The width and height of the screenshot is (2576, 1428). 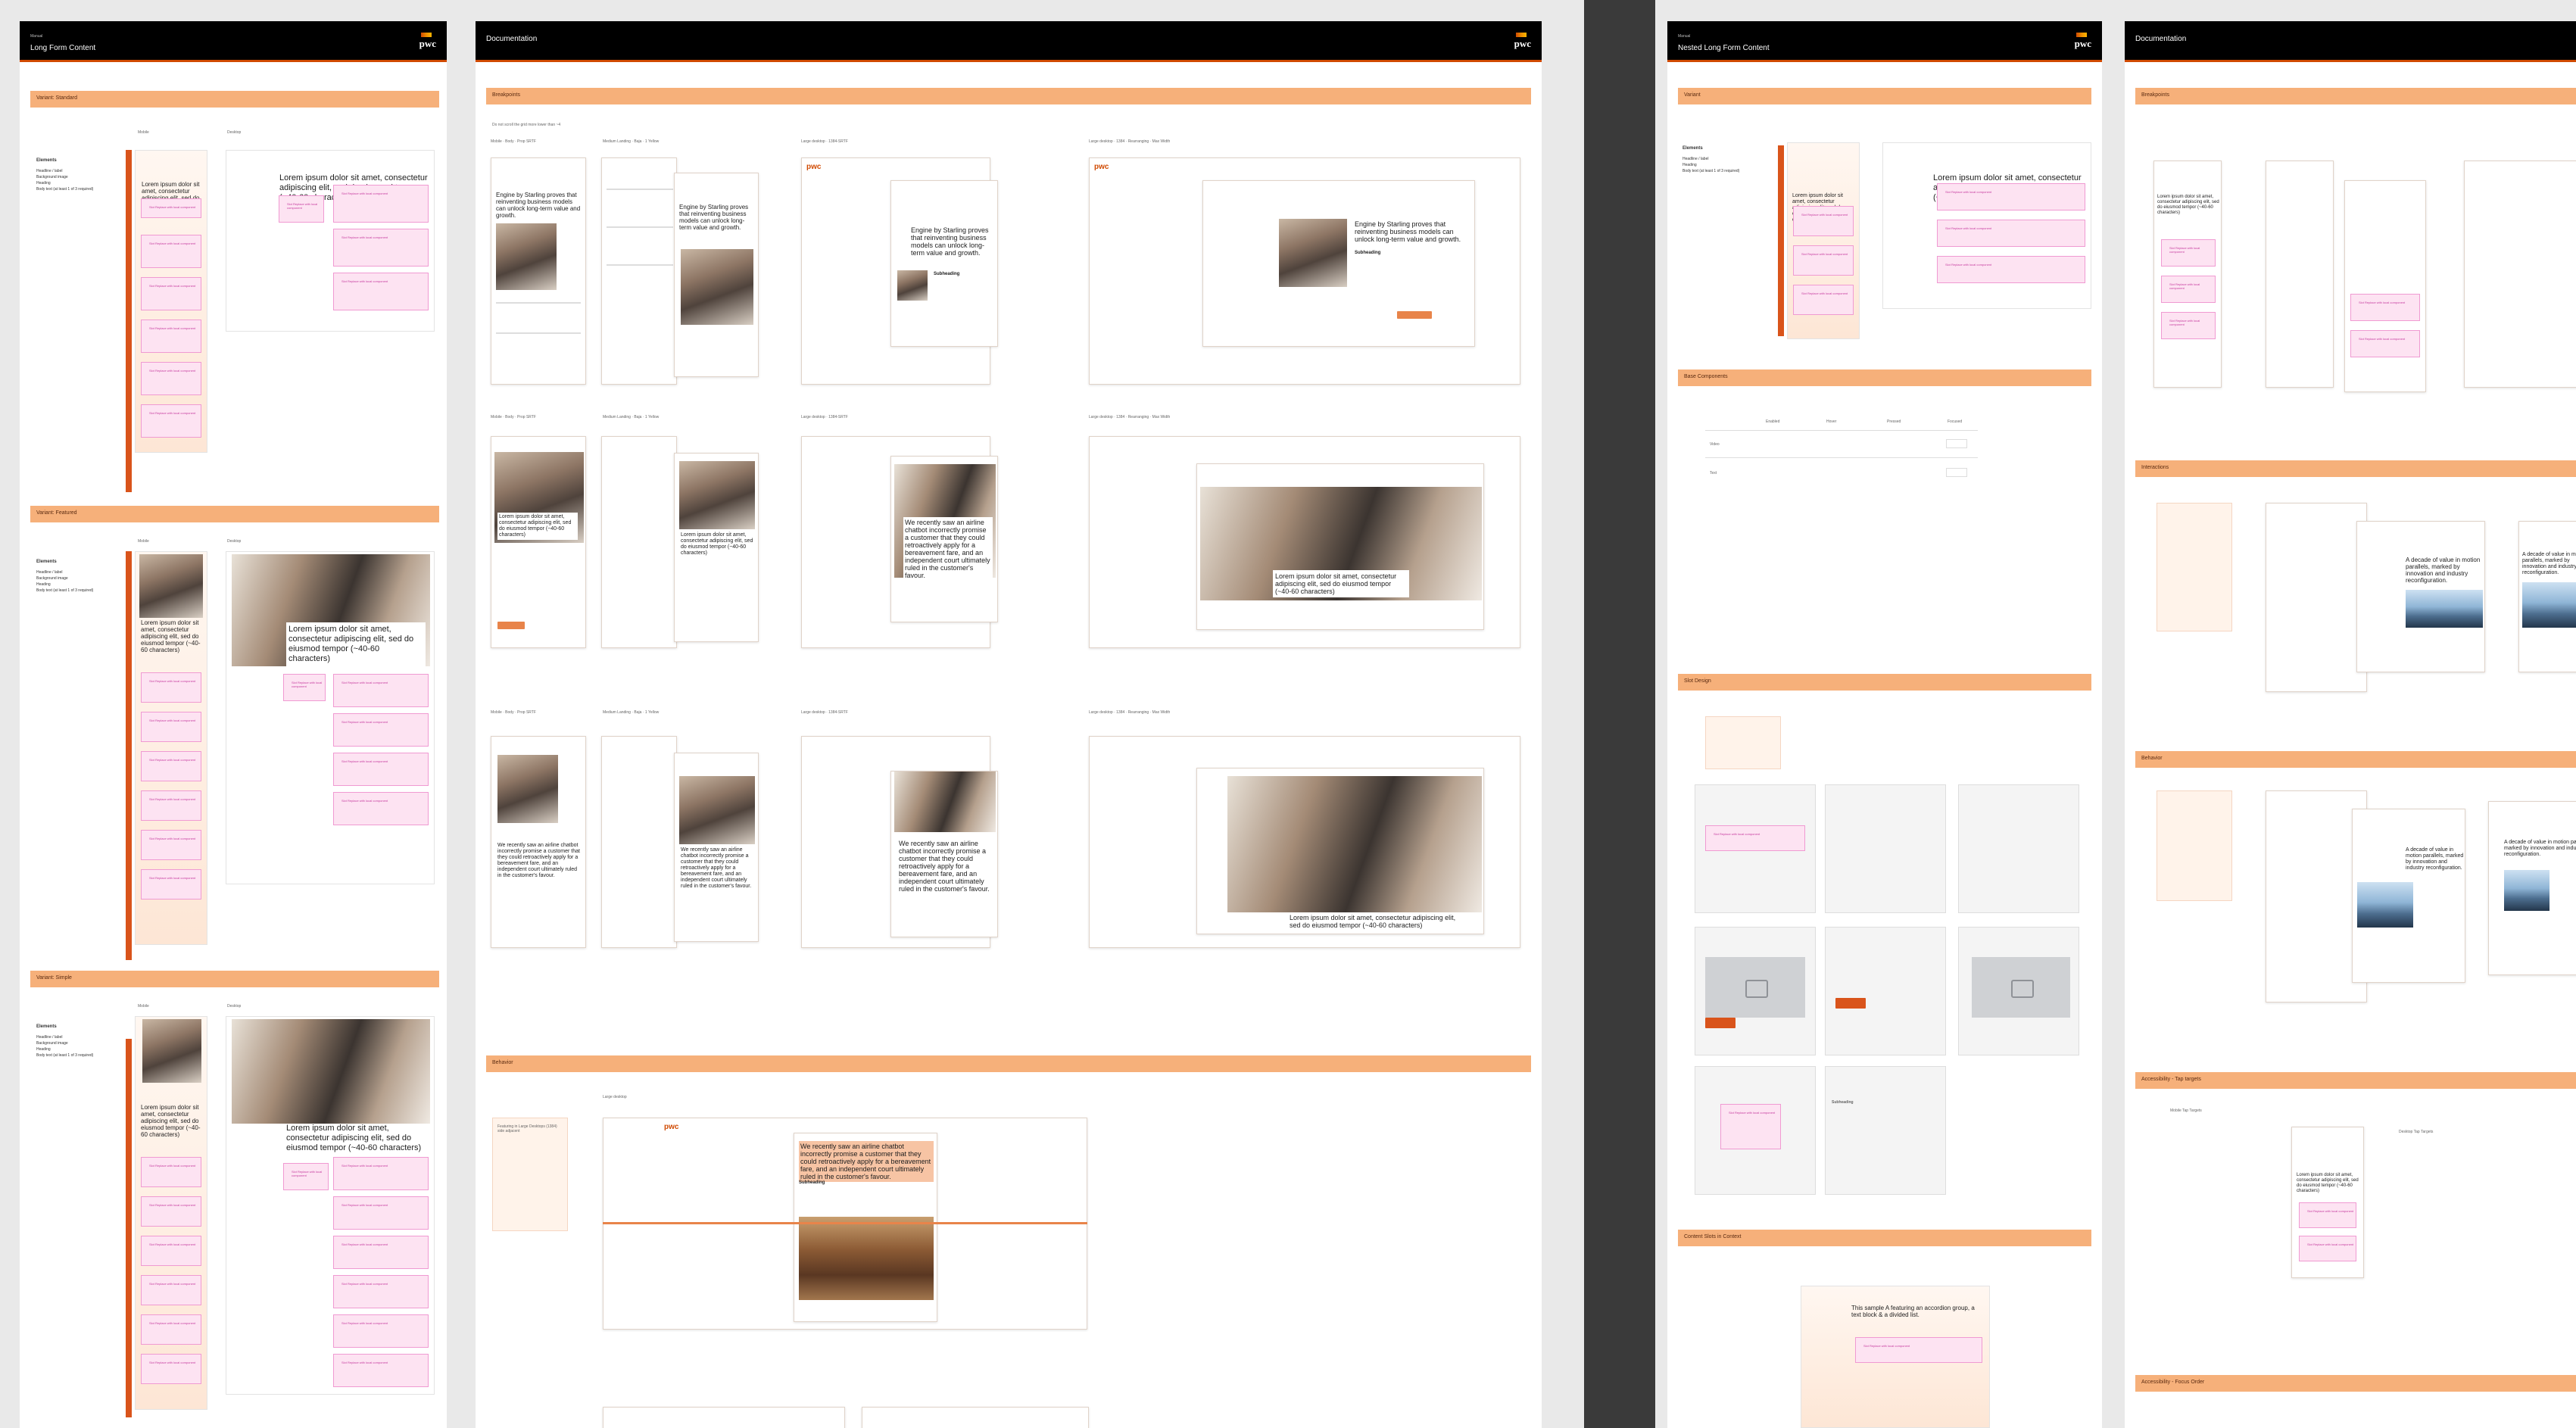 I want to click on section-title: Slot Design, so click(x=1698, y=681).